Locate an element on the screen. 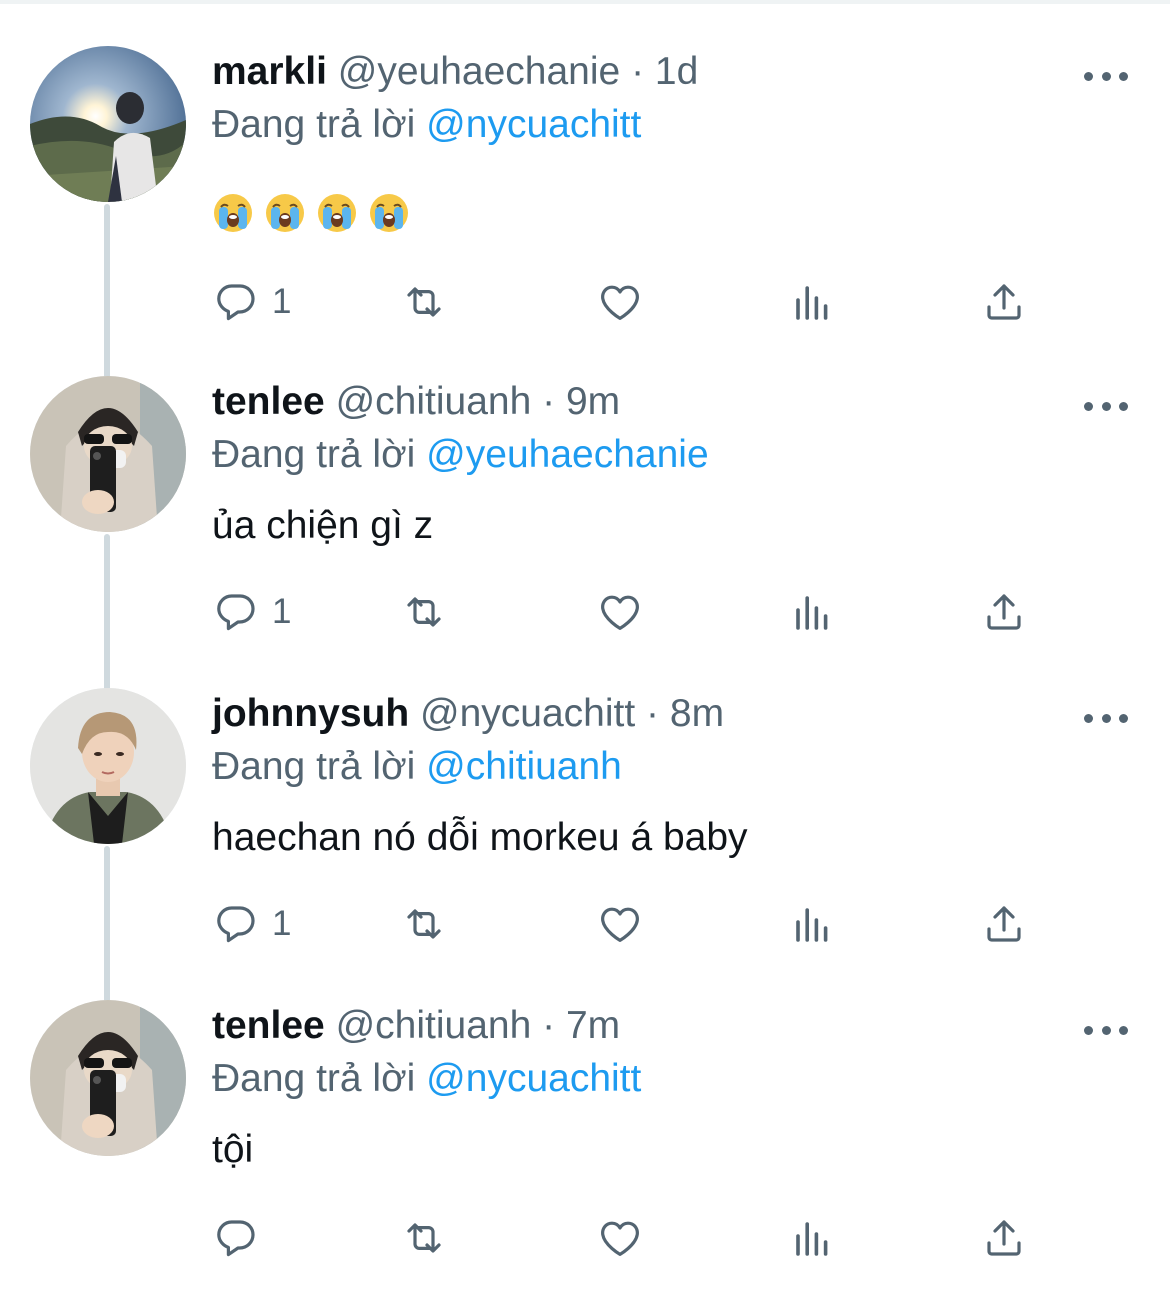 This screenshot has height=1312, width=1170. tweet-header: markli @yeuhaechanie · 1d is located at coordinates (455, 72).